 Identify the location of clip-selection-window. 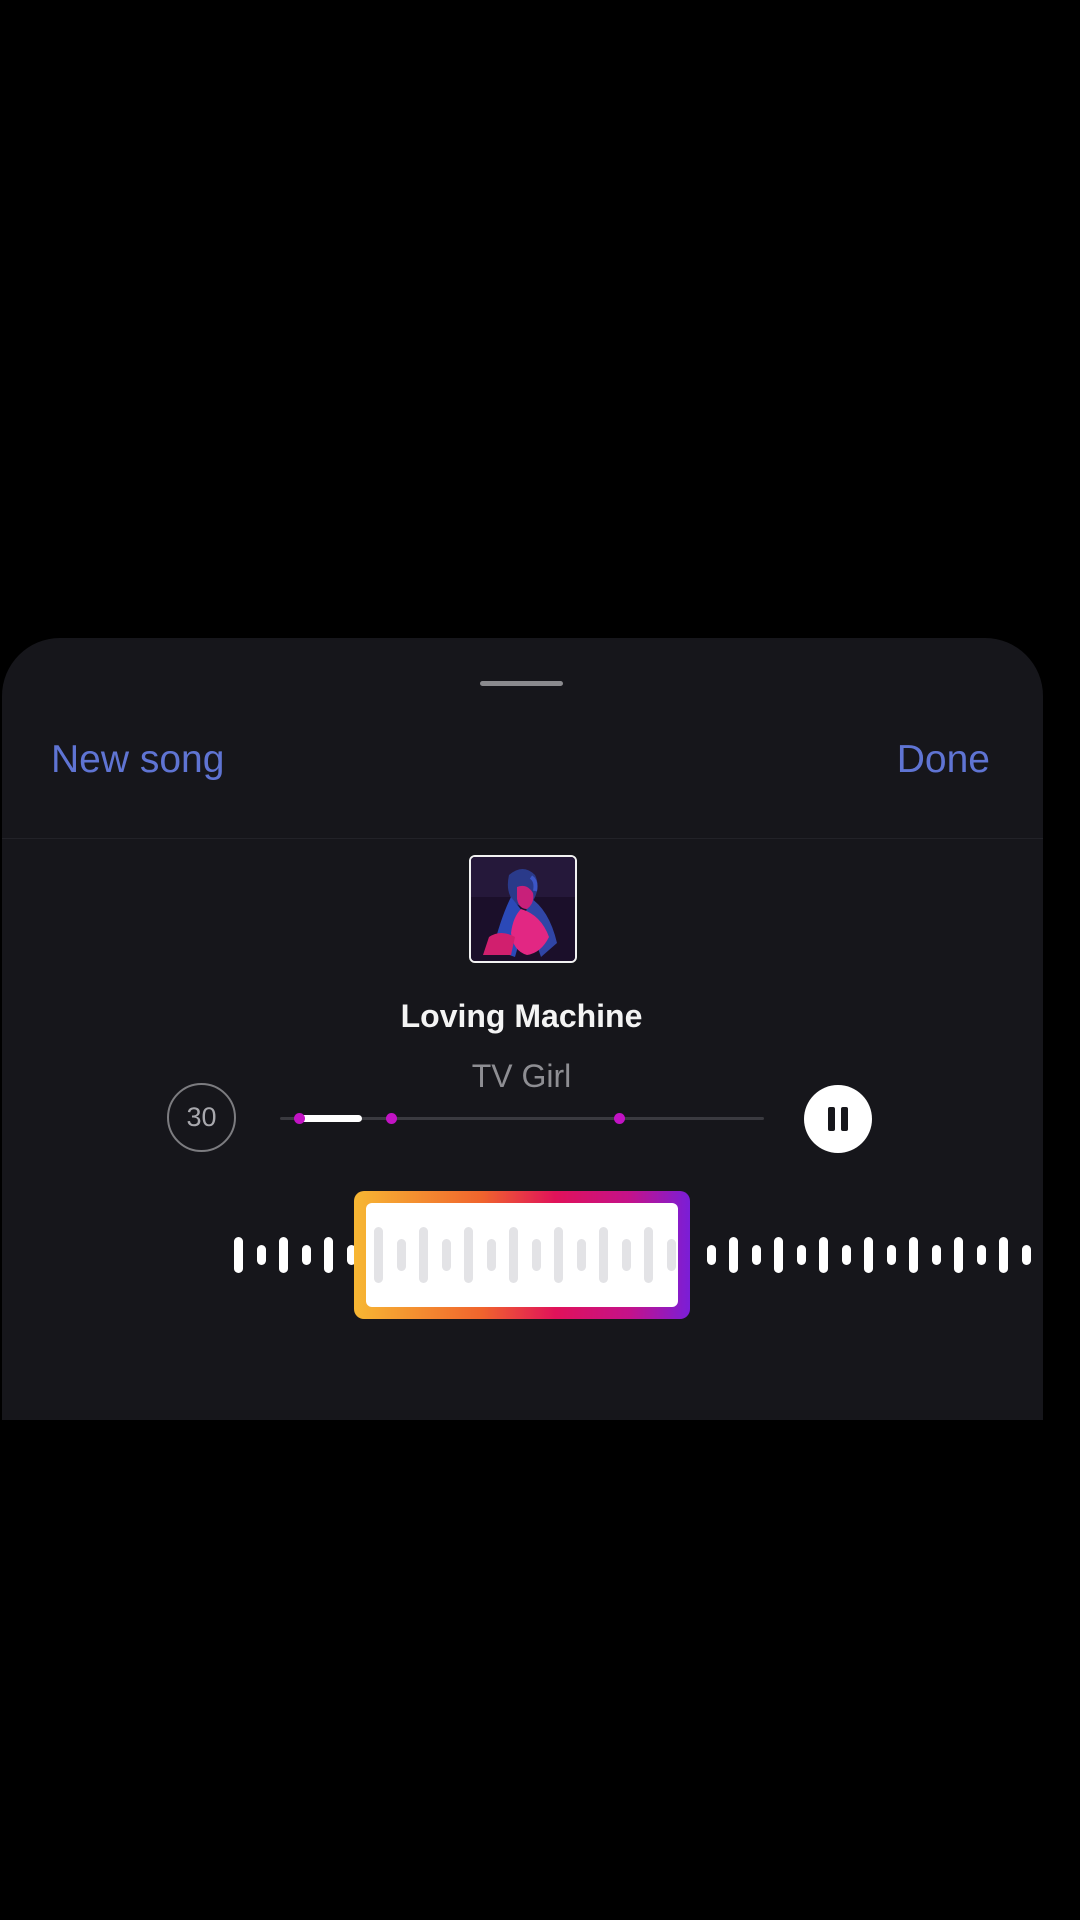
(522, 1255).